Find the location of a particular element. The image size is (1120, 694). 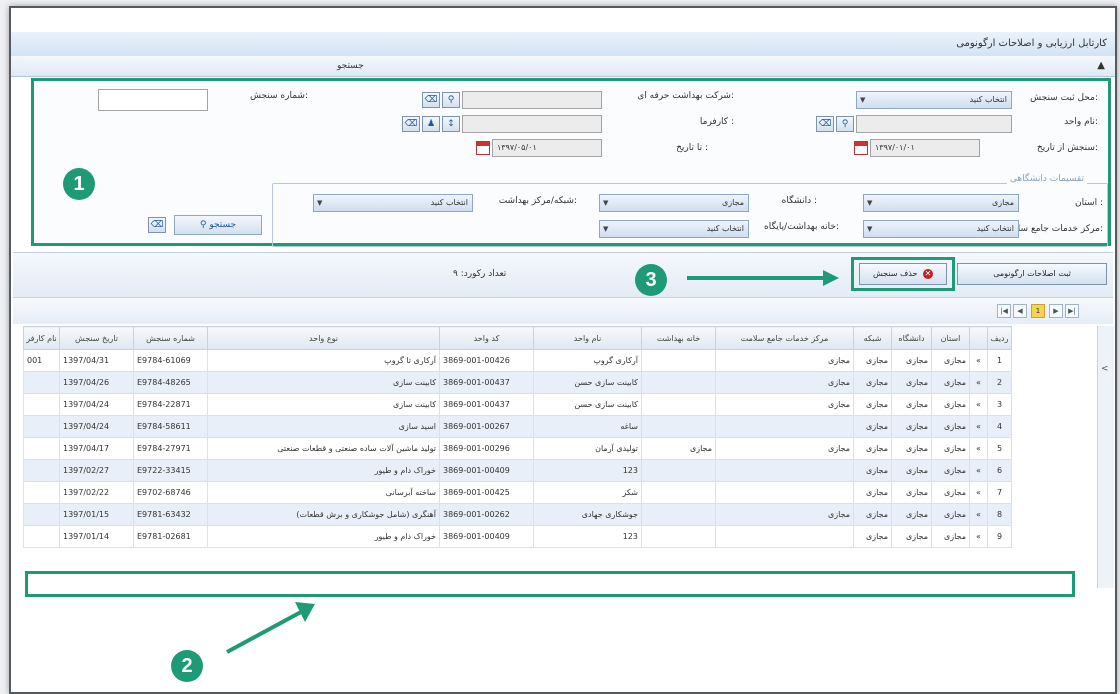

people-icon: ♟ is located at coordinates (431, 124).